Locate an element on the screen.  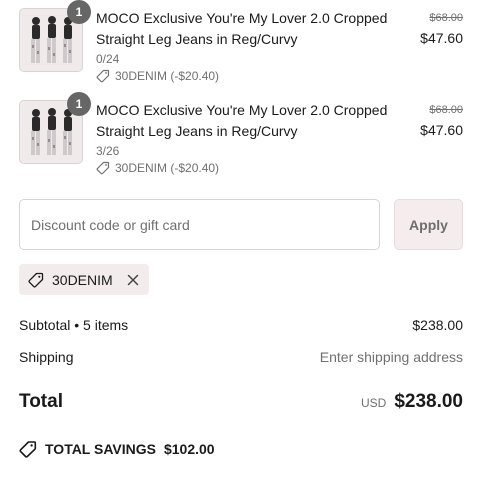
total-value-group: USD $238.00 is located at coordinates (412, 402).